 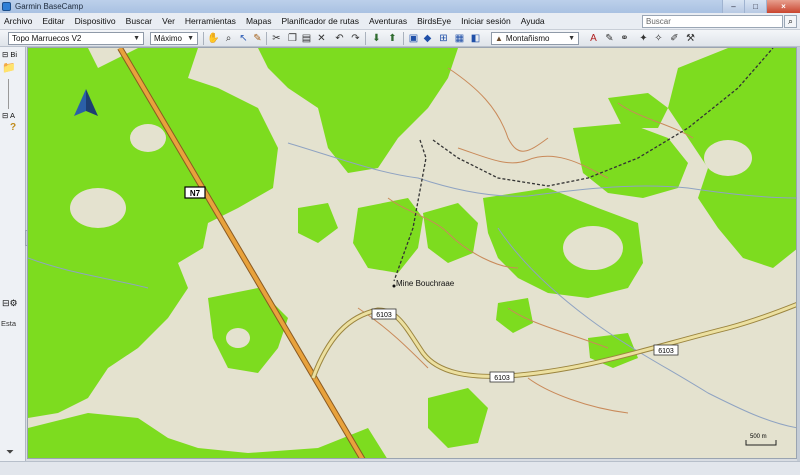 What do you see at coordinates (9, 67) in the screenshot?
I see `folder-icon: 📁` at bounding box center [9, 67].